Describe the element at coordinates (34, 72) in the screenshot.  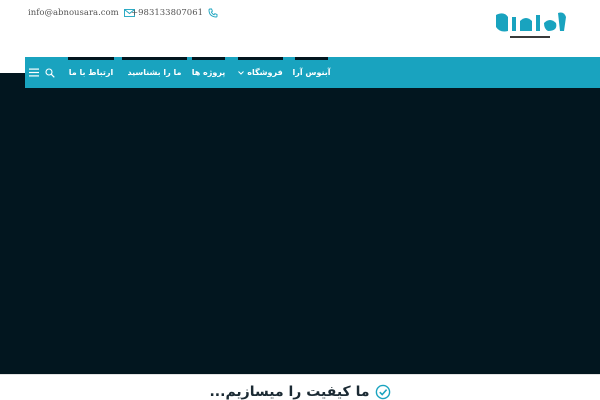
I see `menu-icon` at that location.